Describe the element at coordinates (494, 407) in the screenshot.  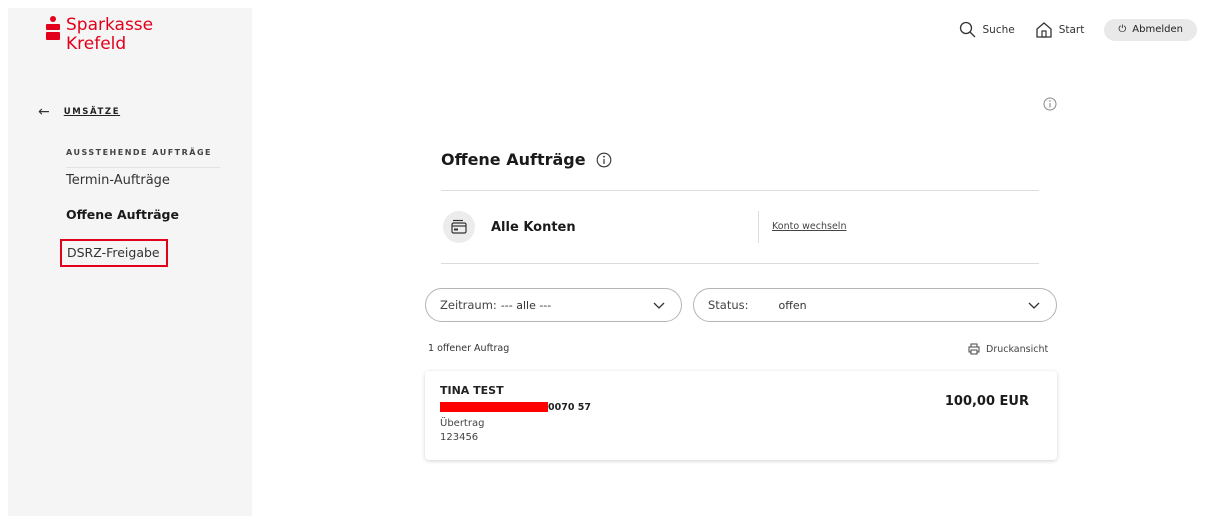
I see `redacted-iban-bar` at that location.